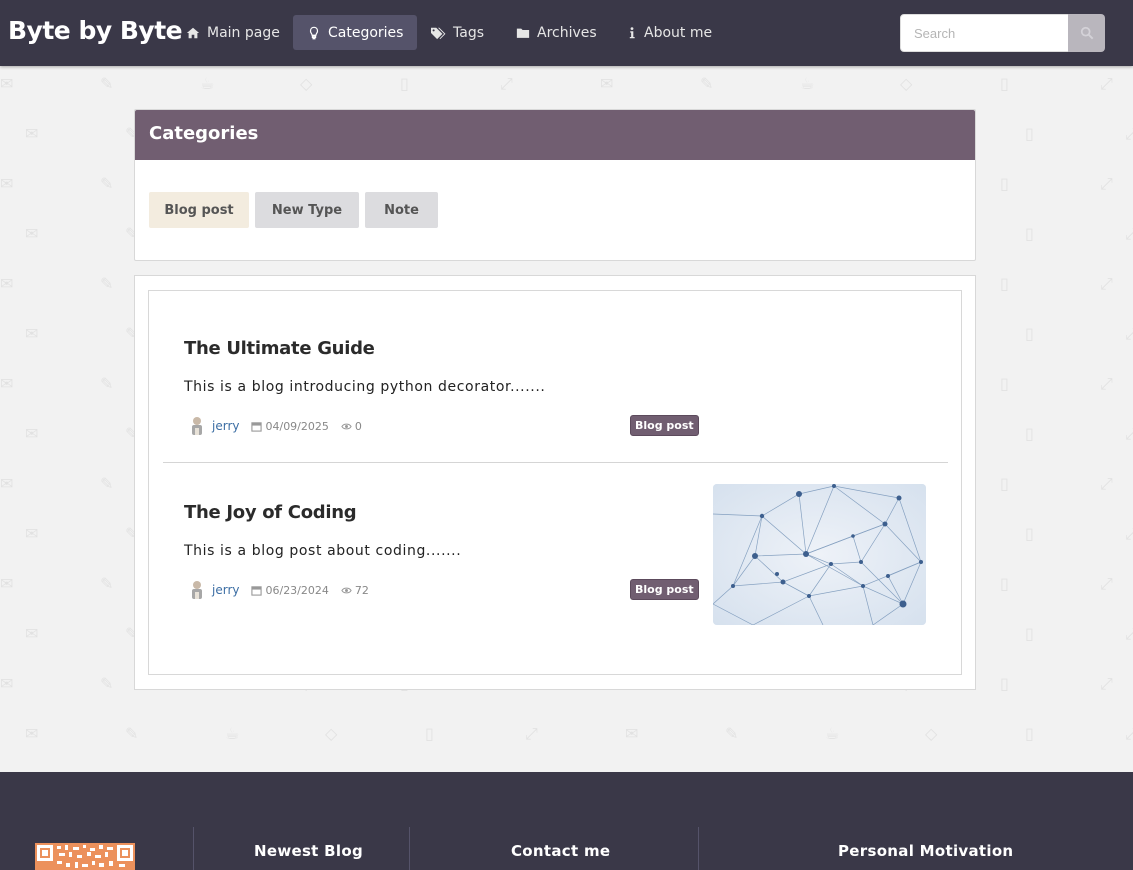  I want to click on footer-motivation-title: Personal Motivation, so click(926, 851).